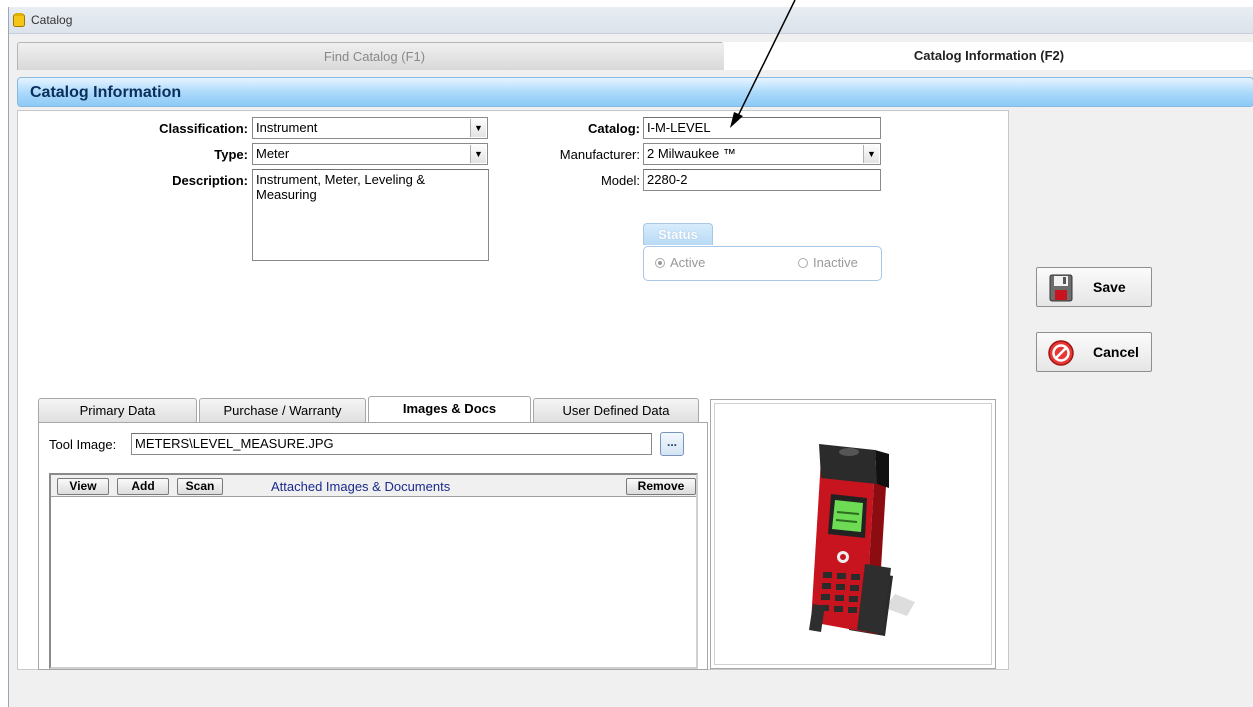 The height and width of the screenshot is (707, 1253). Describe the element at coordinates (83, 444) in the screenshot. I see `tool-image-label: Tool Image:` at that location.